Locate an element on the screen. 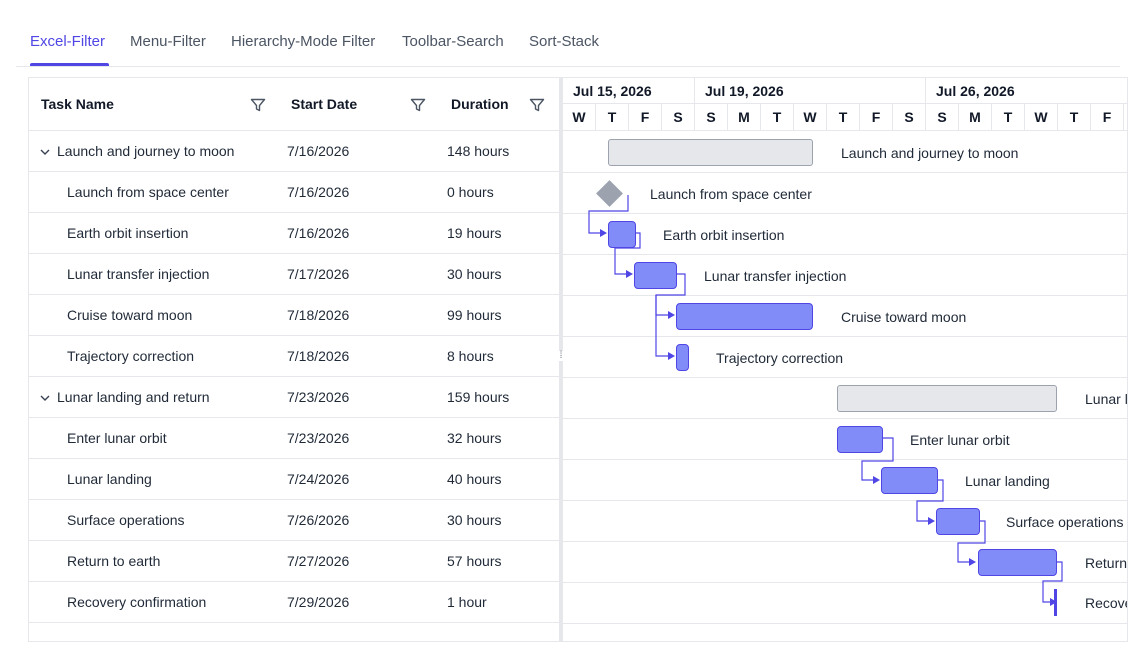  bar-label: Launch and journey to moon is located at coordinates (930, 153).